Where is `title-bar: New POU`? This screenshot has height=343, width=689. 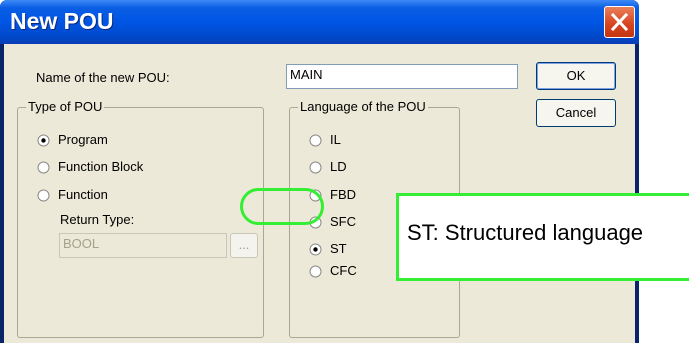 title-bar: New POU is located at coordinates (319, 22).